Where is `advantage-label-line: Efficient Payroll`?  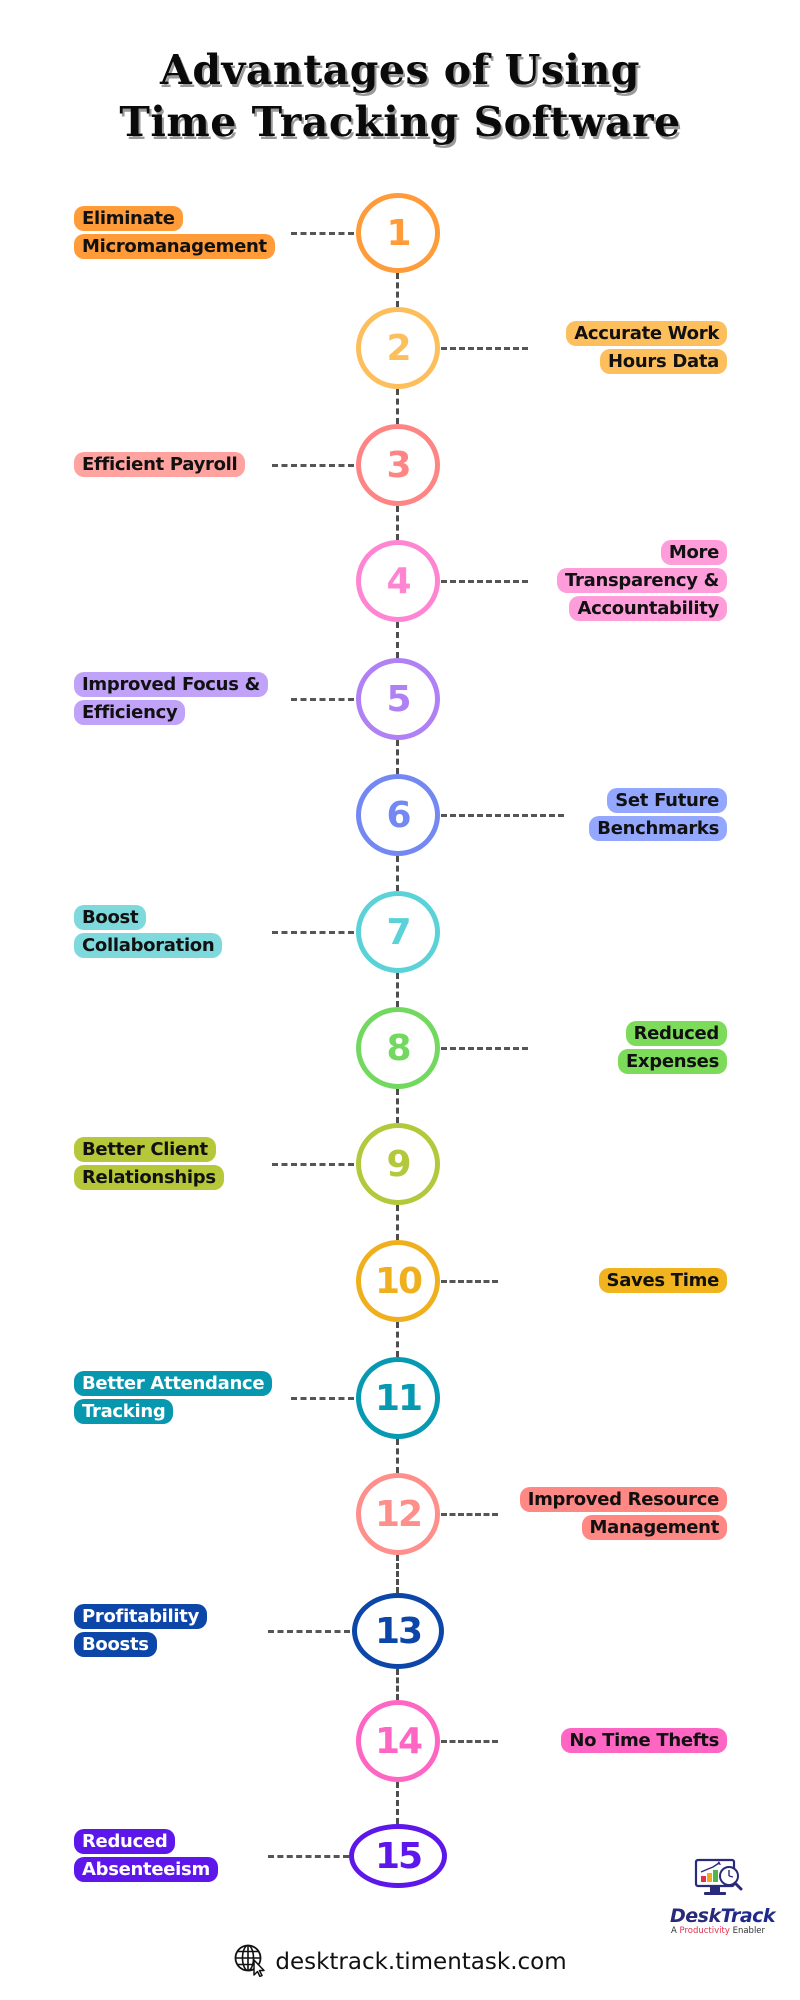 advantage-label-line: Efficient Payroll is located at coordinates (160, 464).